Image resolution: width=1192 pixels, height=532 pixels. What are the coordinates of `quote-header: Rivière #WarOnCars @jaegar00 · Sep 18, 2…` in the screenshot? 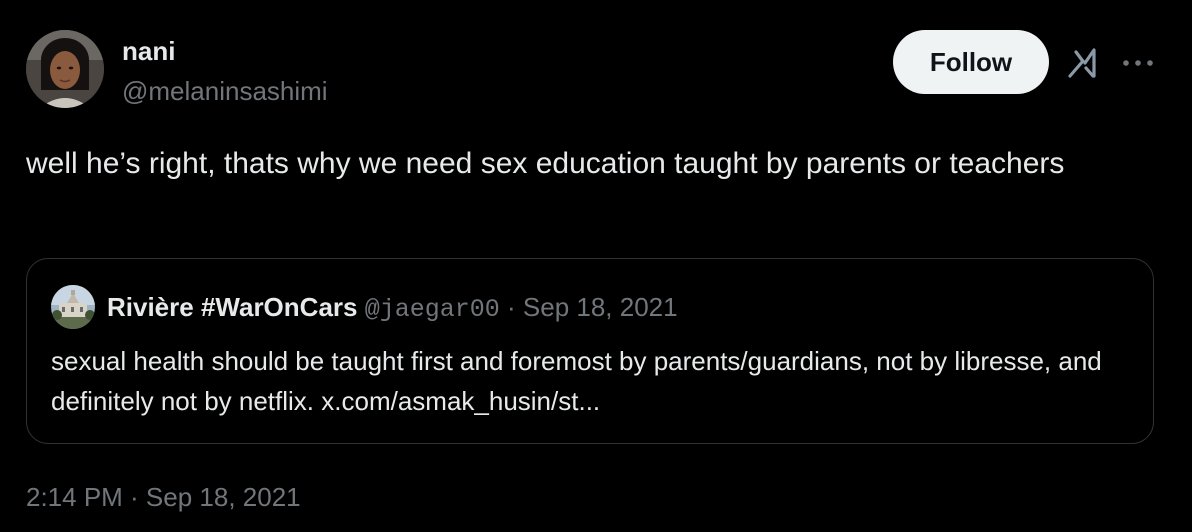 It's located at (392, 308).